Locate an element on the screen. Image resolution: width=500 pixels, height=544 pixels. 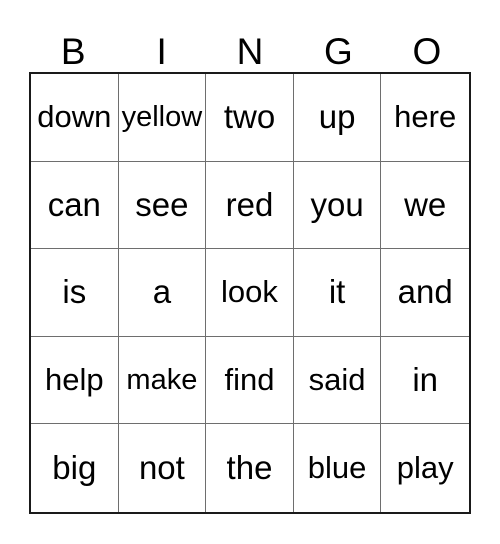
bingo-cell-word: a is located at coordinates (162, 292).